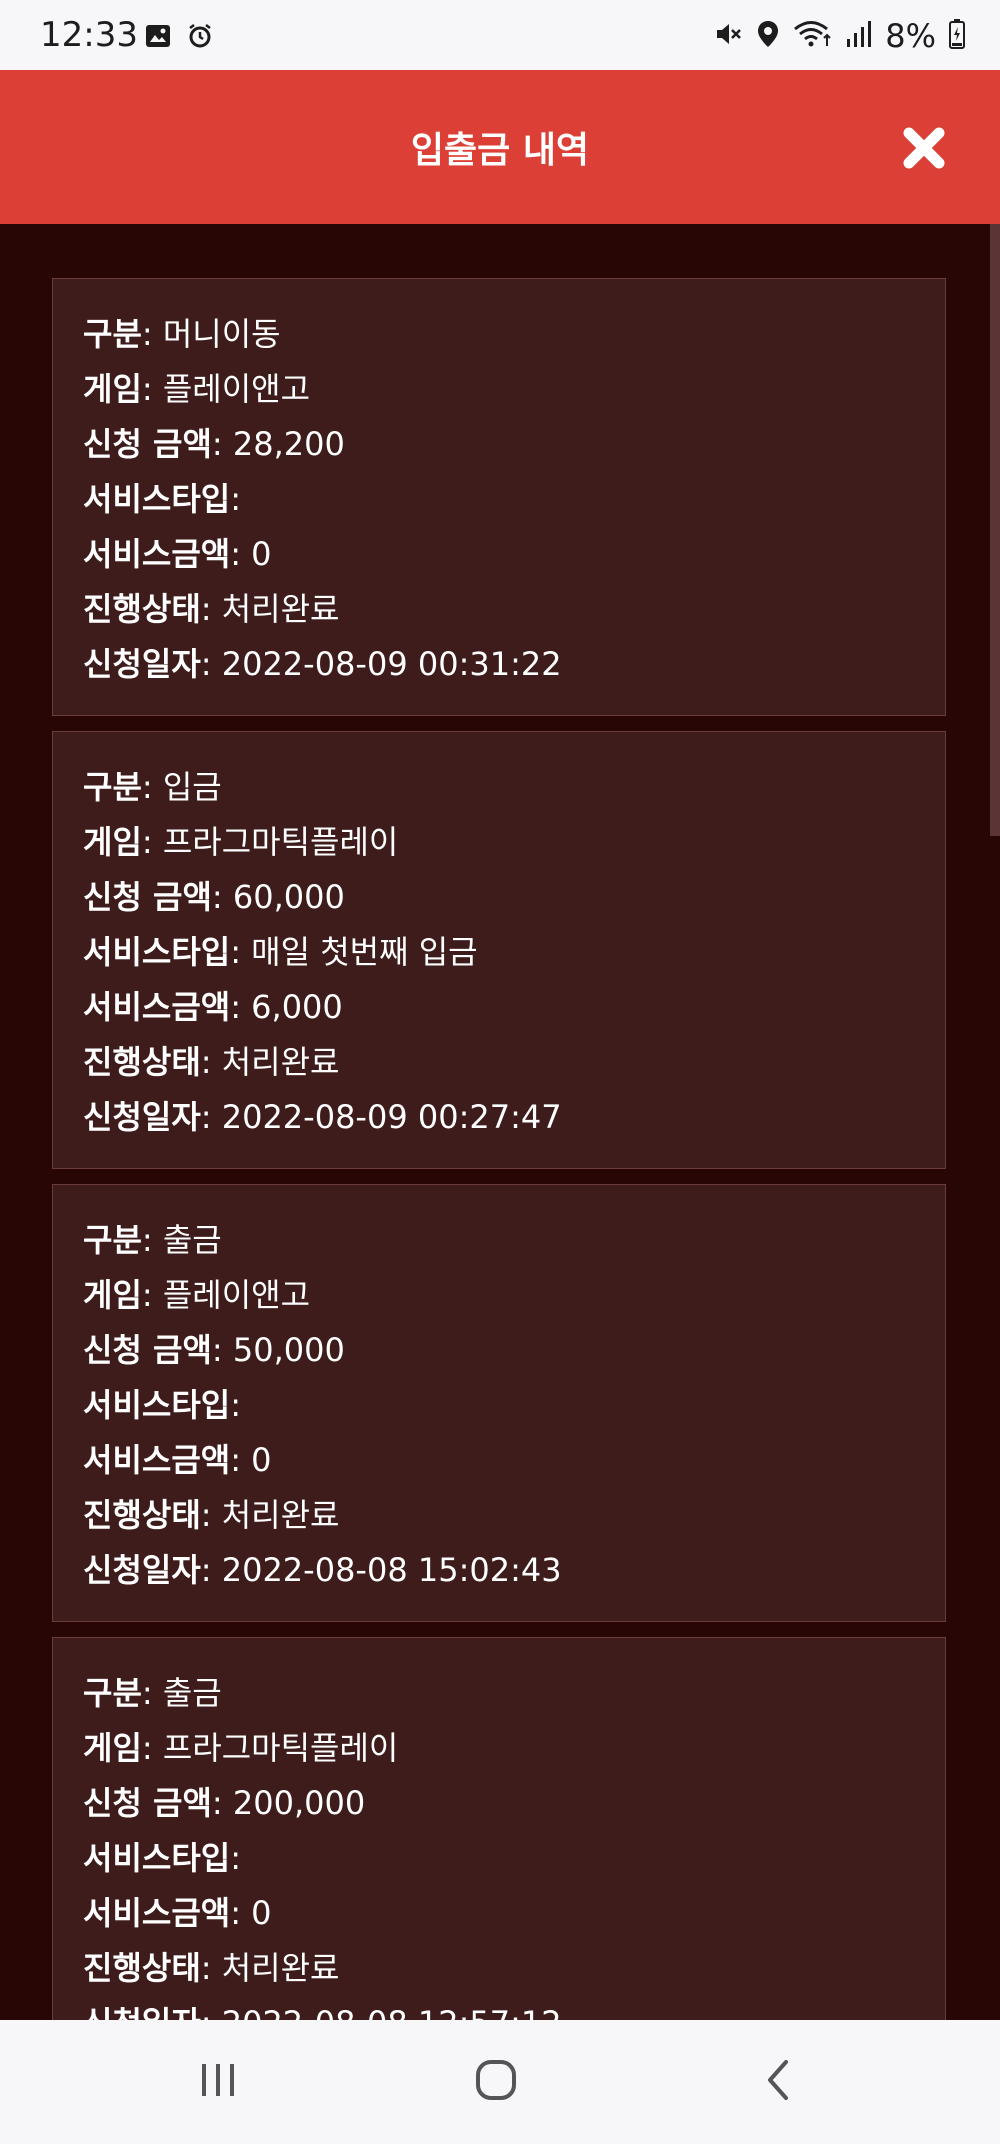 This screenshot has height=2144, width=1000. What do you see at coordinates (500, 35) in the screenshot?
I see `status-bar: 12:33 8%` at bounding box center [500, 35].